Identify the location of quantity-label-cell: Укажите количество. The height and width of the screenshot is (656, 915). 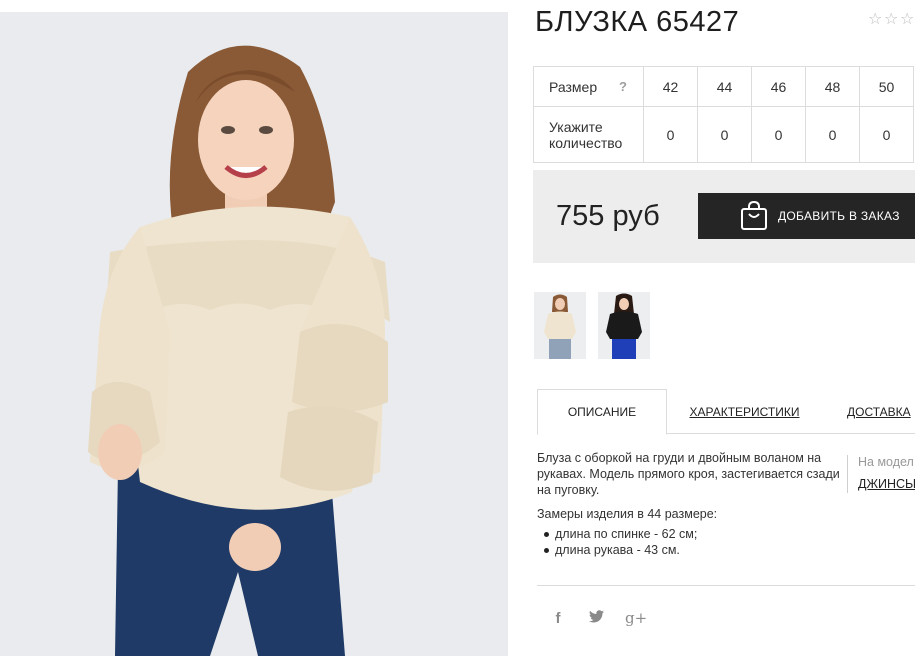
(588, 134).